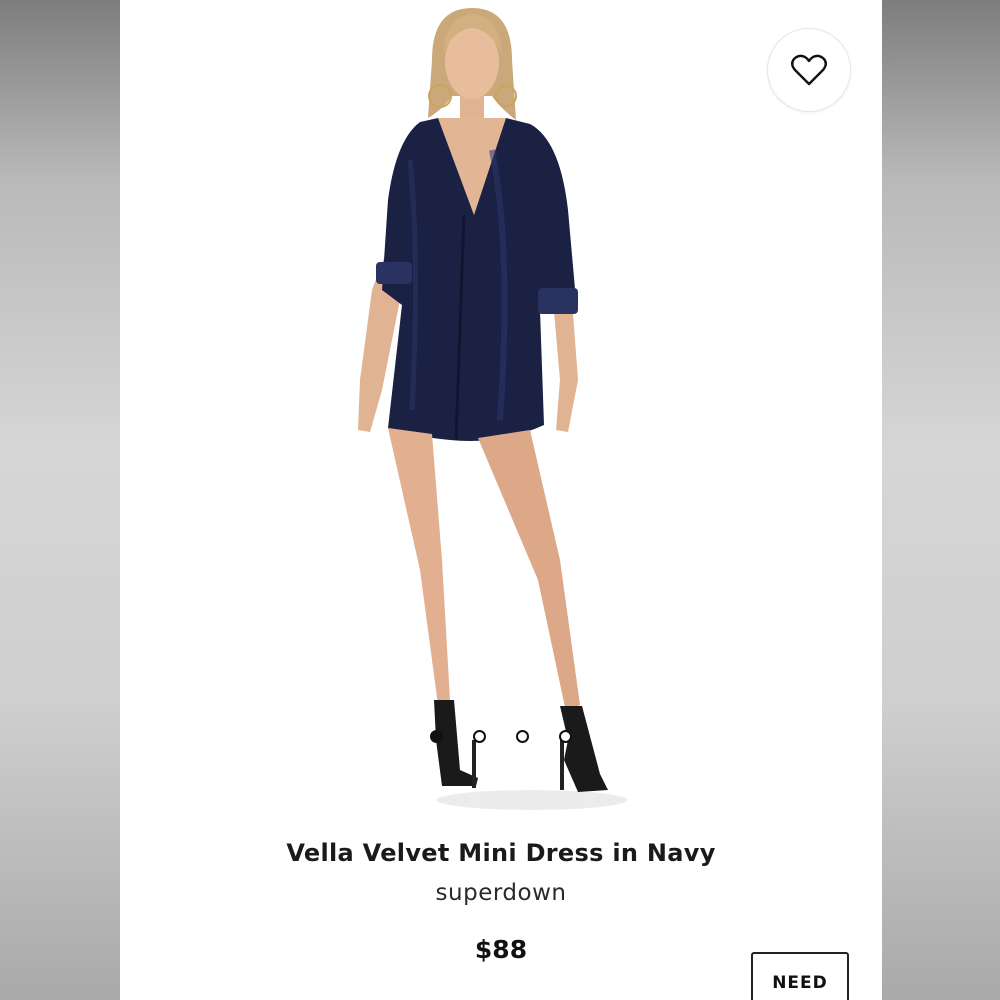 The width and height of the screenshot is (1000, 1000). I want to click on product-title: Vella Velvet Mini Dress in Navy, so click(501, 853).